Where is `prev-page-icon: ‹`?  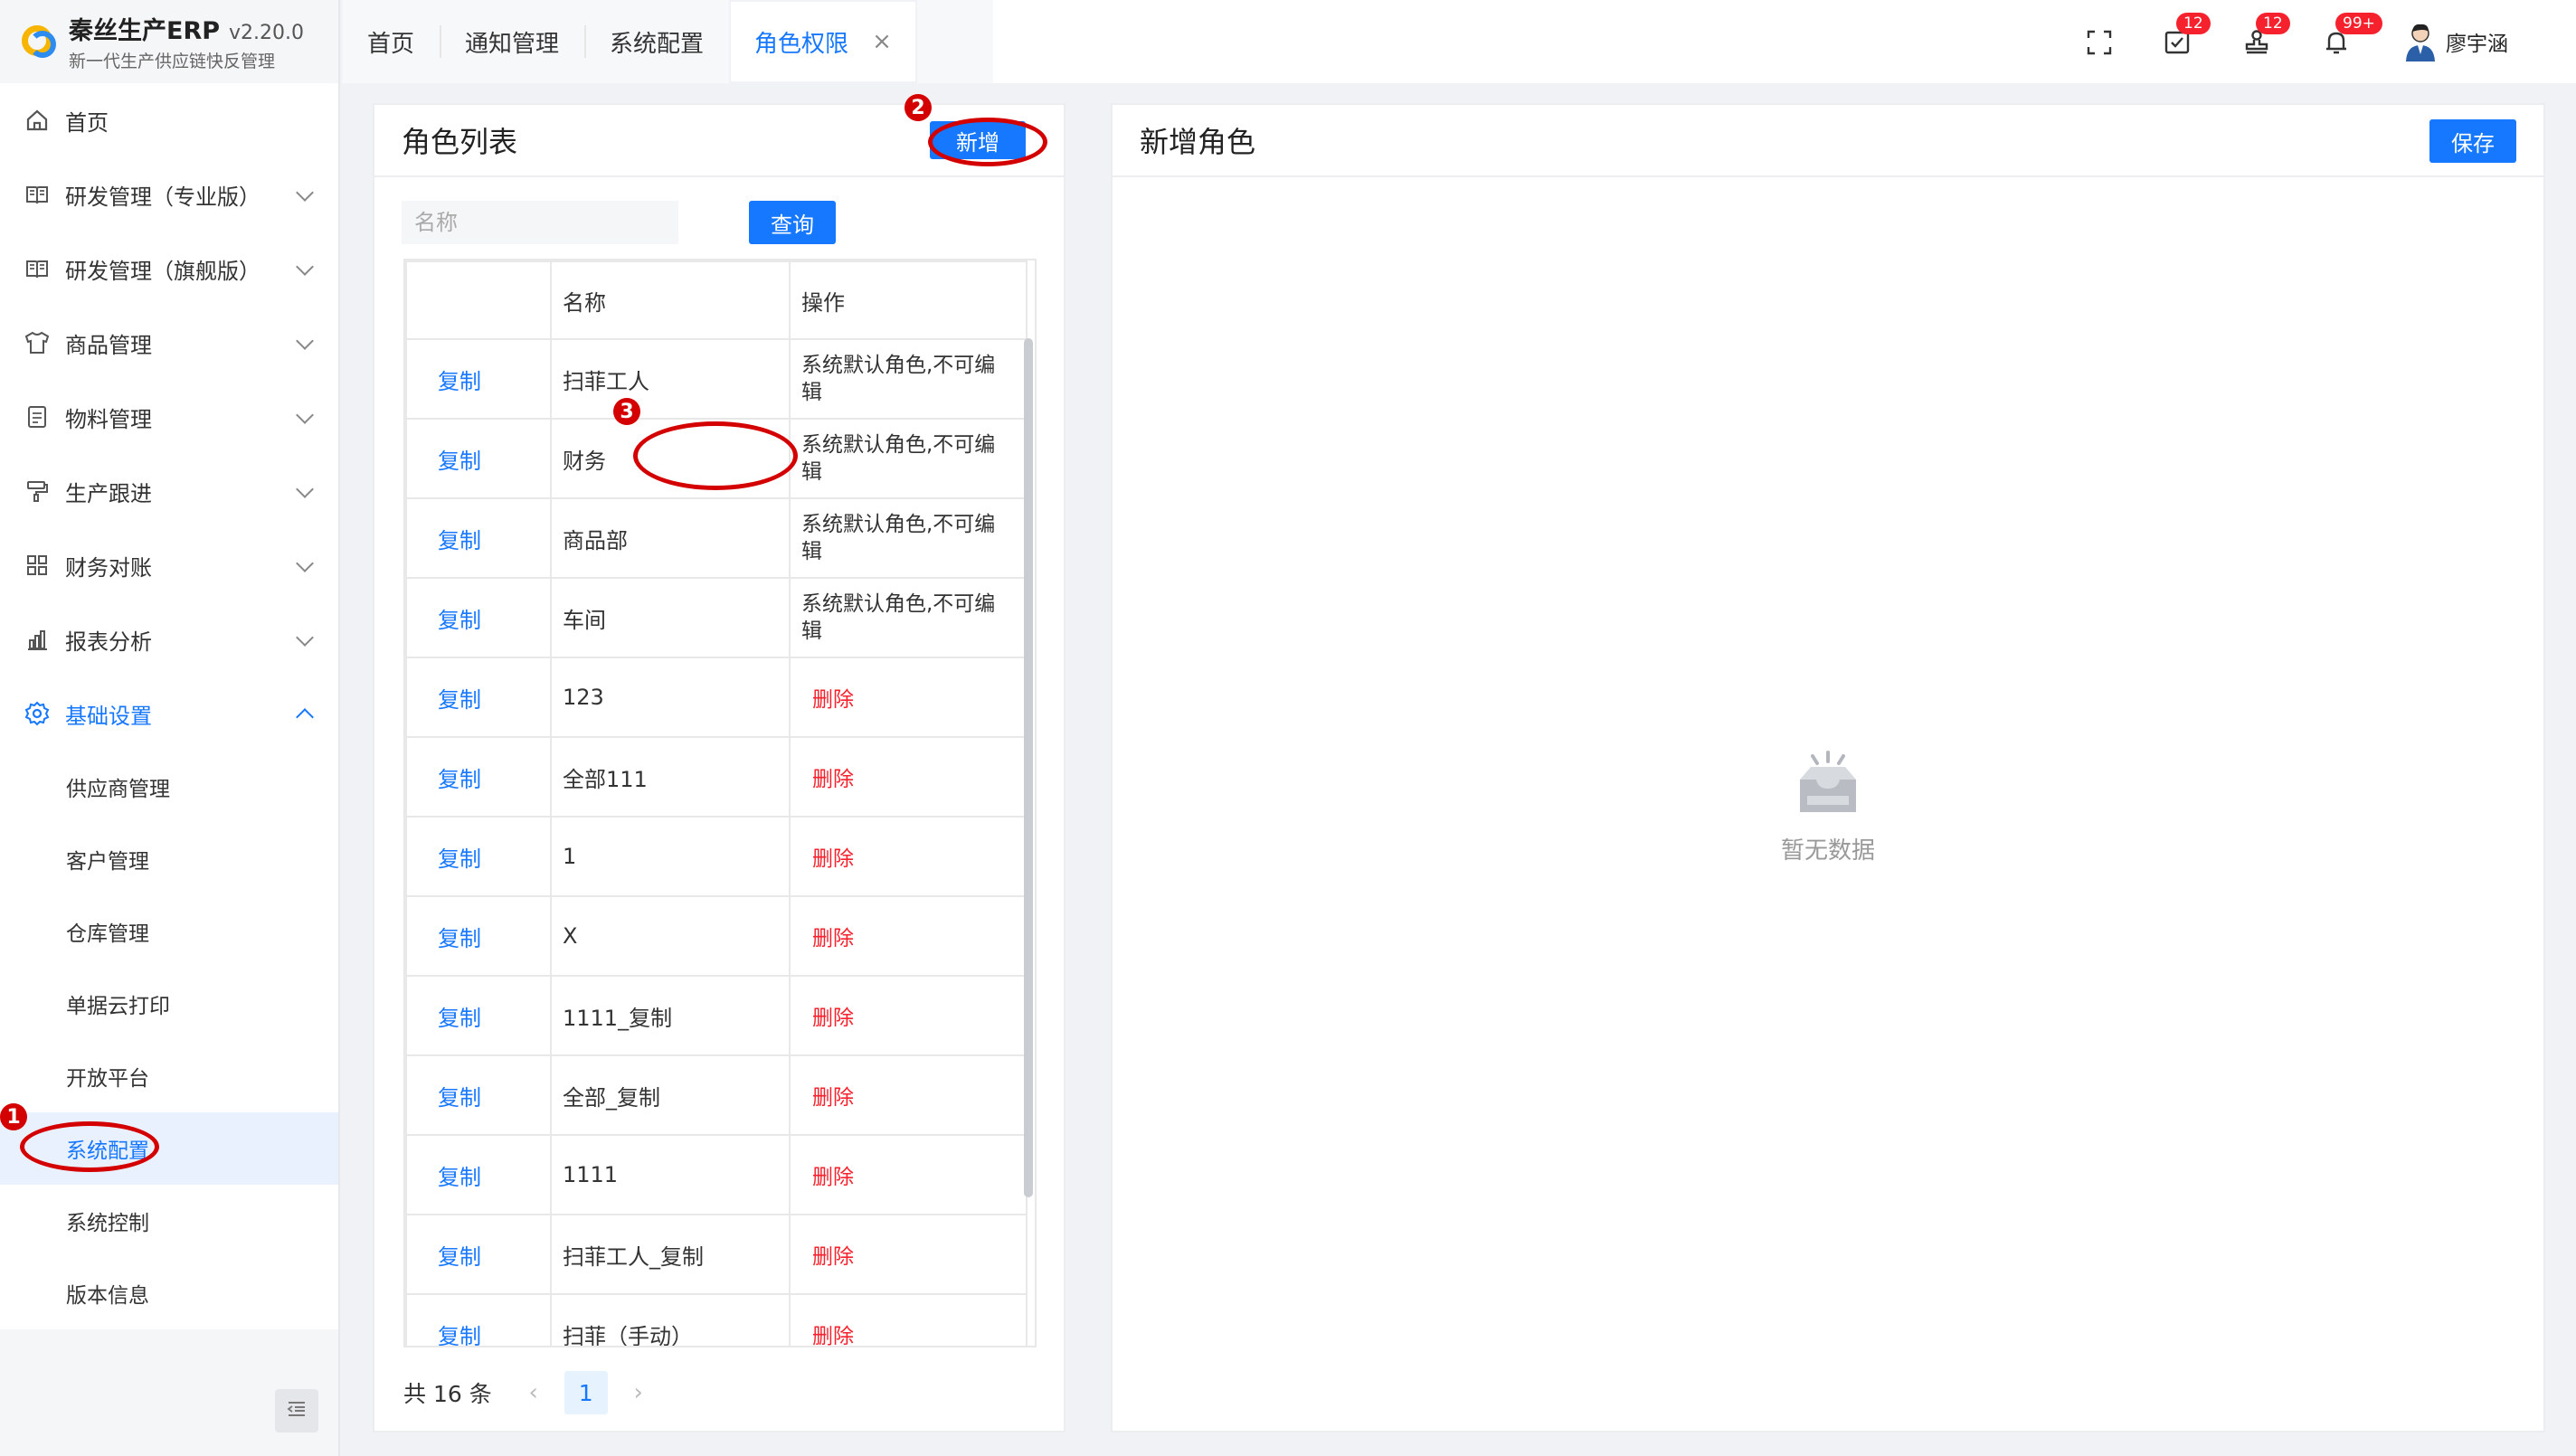
prev-page-icon: ‹ is located at coordinates (534, 1393).